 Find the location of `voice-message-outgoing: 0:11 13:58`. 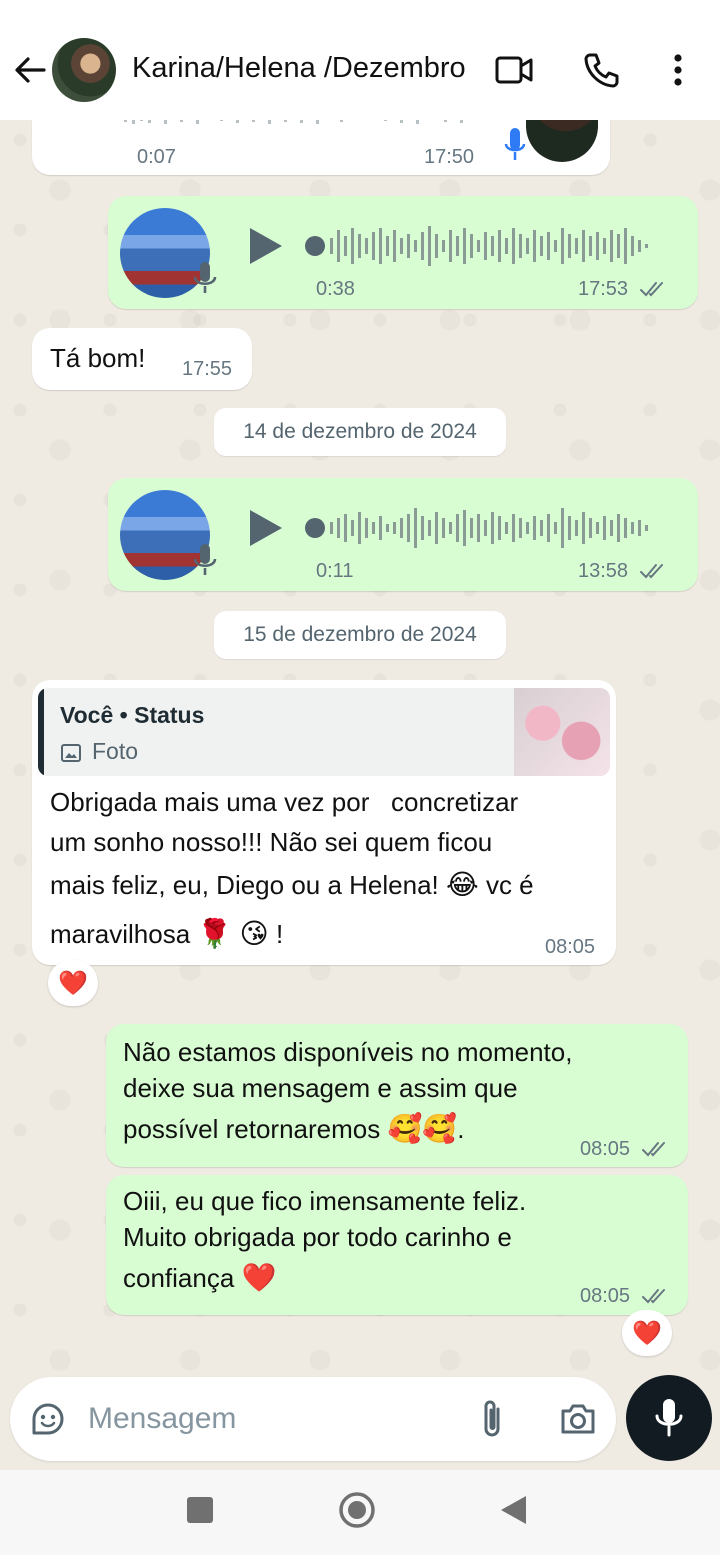

voice-message-outgoing: 0:11 13:58 is located at coordinates (403, 534).